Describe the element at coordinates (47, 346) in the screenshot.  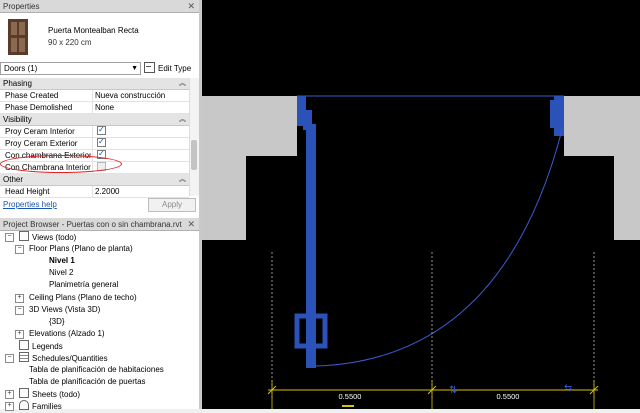
I see `tree-item-label: Legends` at that location.